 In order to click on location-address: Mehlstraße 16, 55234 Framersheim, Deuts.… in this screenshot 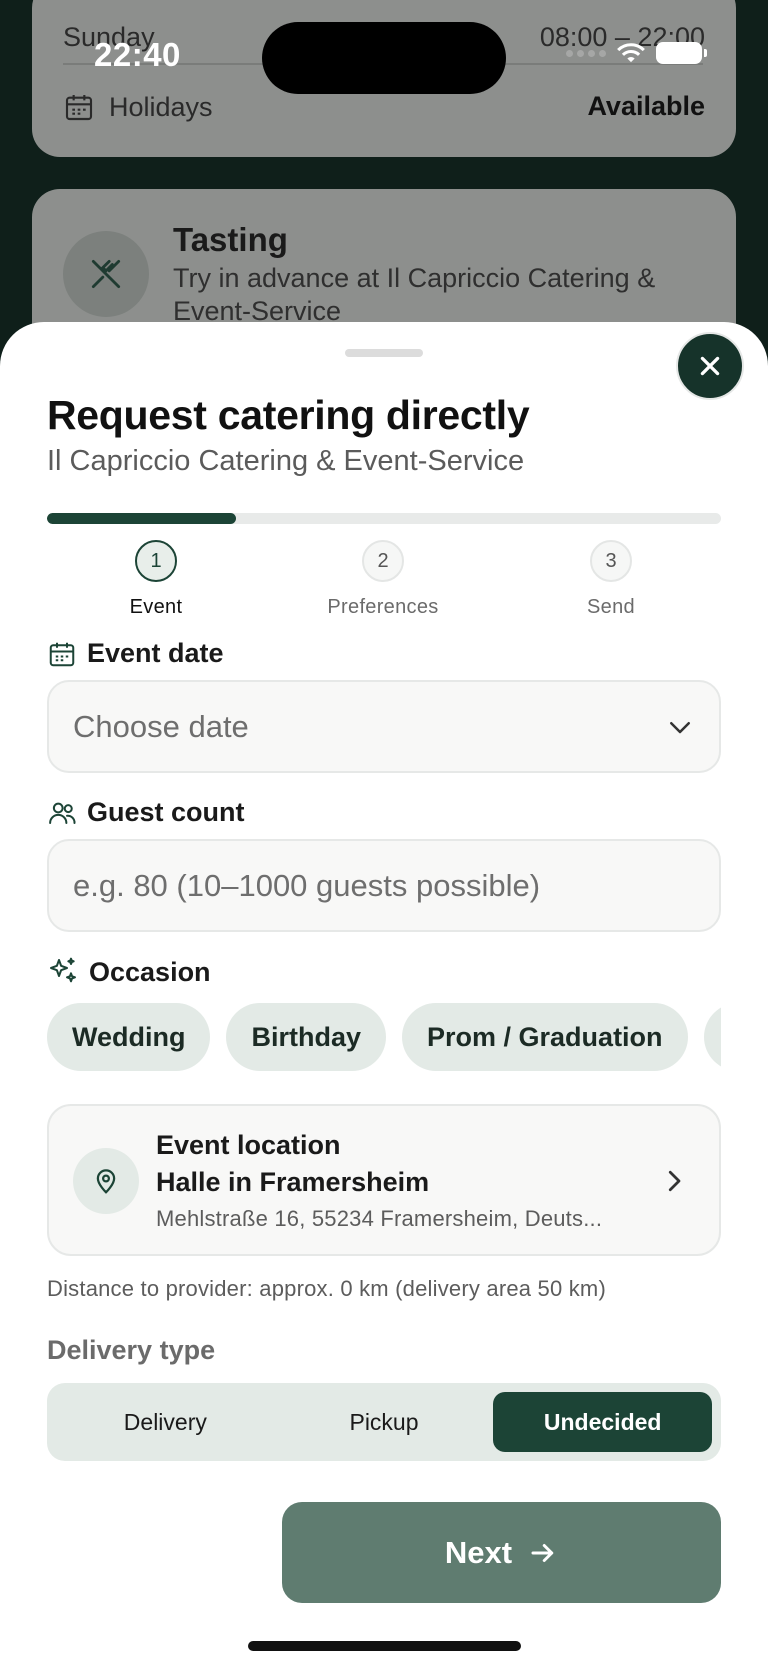, I will do `click(379, 1218)`.